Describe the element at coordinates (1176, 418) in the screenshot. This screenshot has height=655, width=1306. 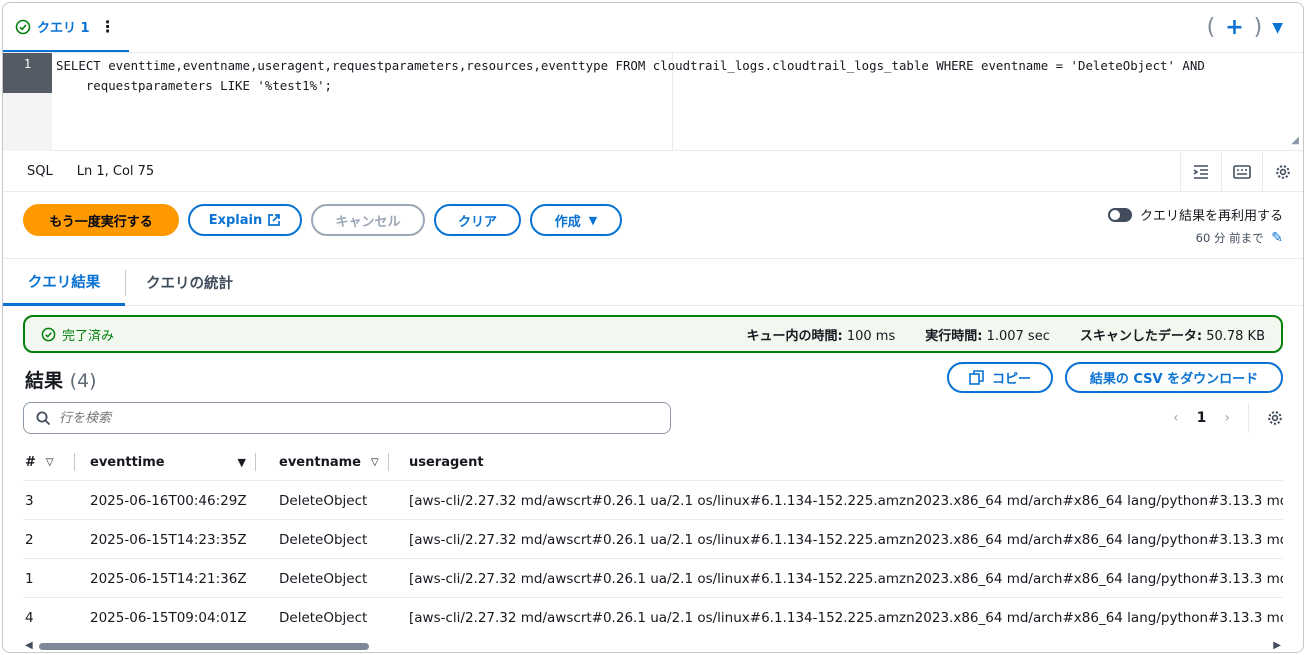
I see `prev-page-icon: ‹` at that location.